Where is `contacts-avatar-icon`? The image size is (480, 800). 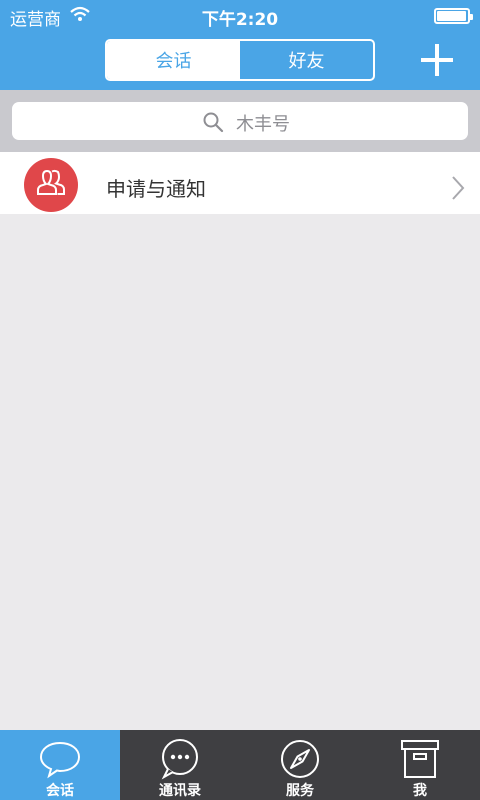 contacts-avatar-icon is located at coordinates (51, 185).